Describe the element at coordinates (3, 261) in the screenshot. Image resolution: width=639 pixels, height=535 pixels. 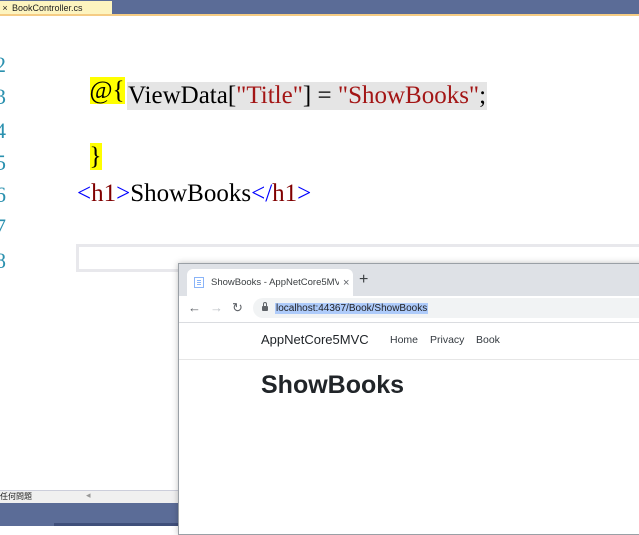
I see `line-number: 8` at that location.